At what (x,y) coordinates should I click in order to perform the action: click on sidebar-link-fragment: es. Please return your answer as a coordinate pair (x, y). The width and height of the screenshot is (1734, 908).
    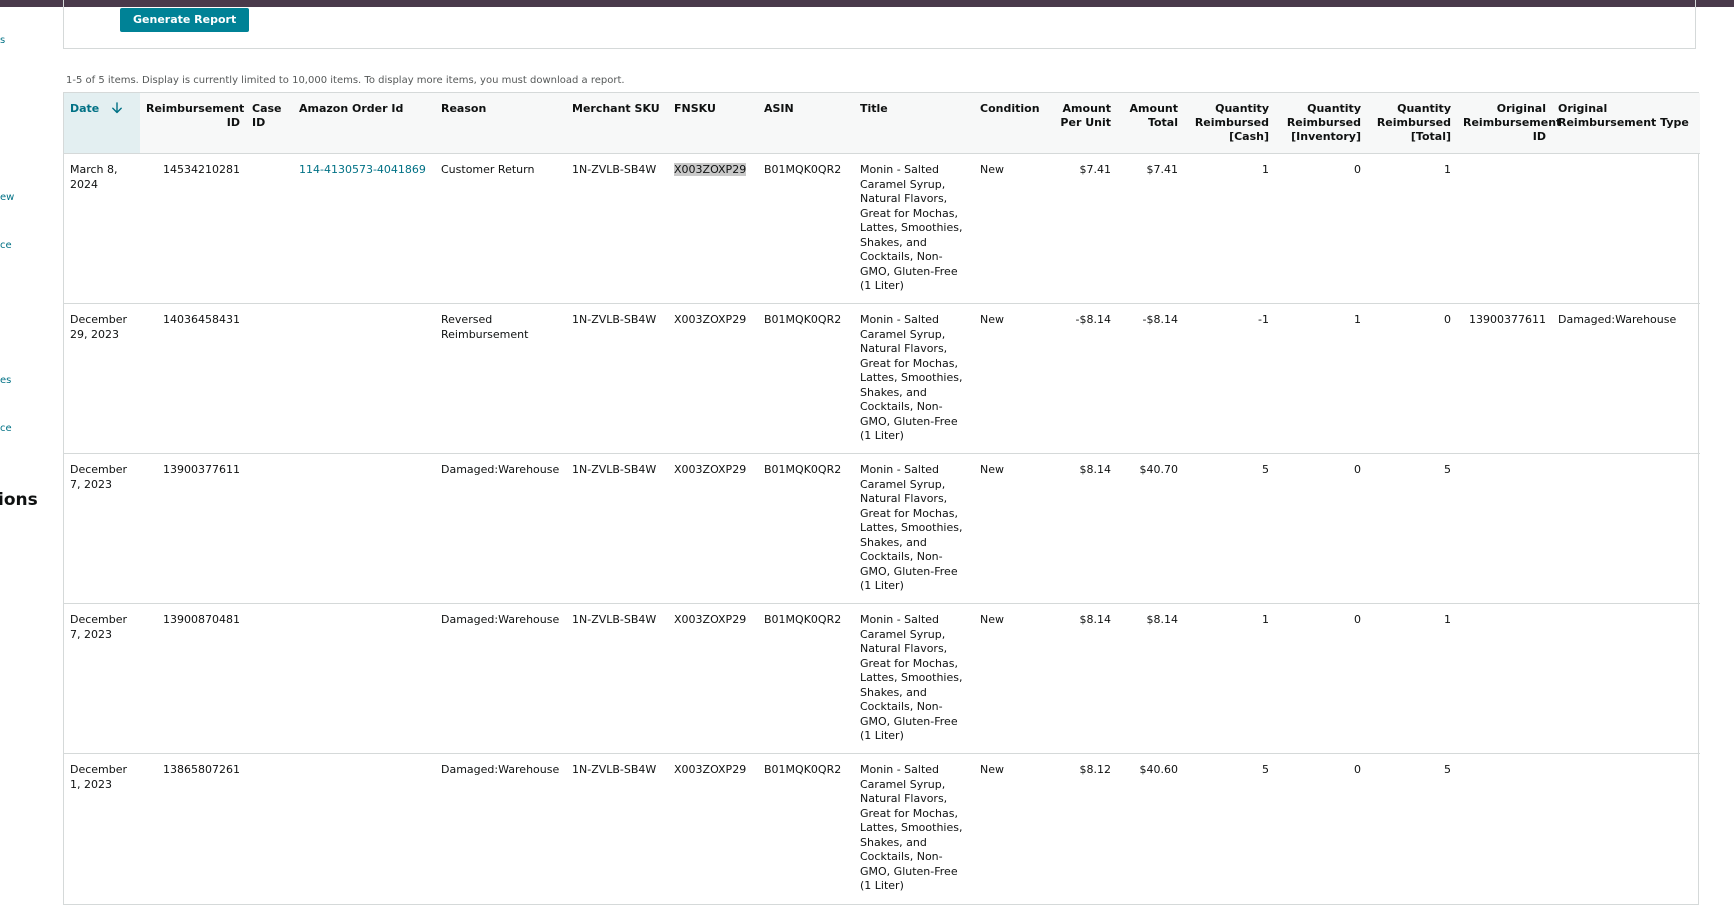
    Looking at the image, I should click on (5, 380).